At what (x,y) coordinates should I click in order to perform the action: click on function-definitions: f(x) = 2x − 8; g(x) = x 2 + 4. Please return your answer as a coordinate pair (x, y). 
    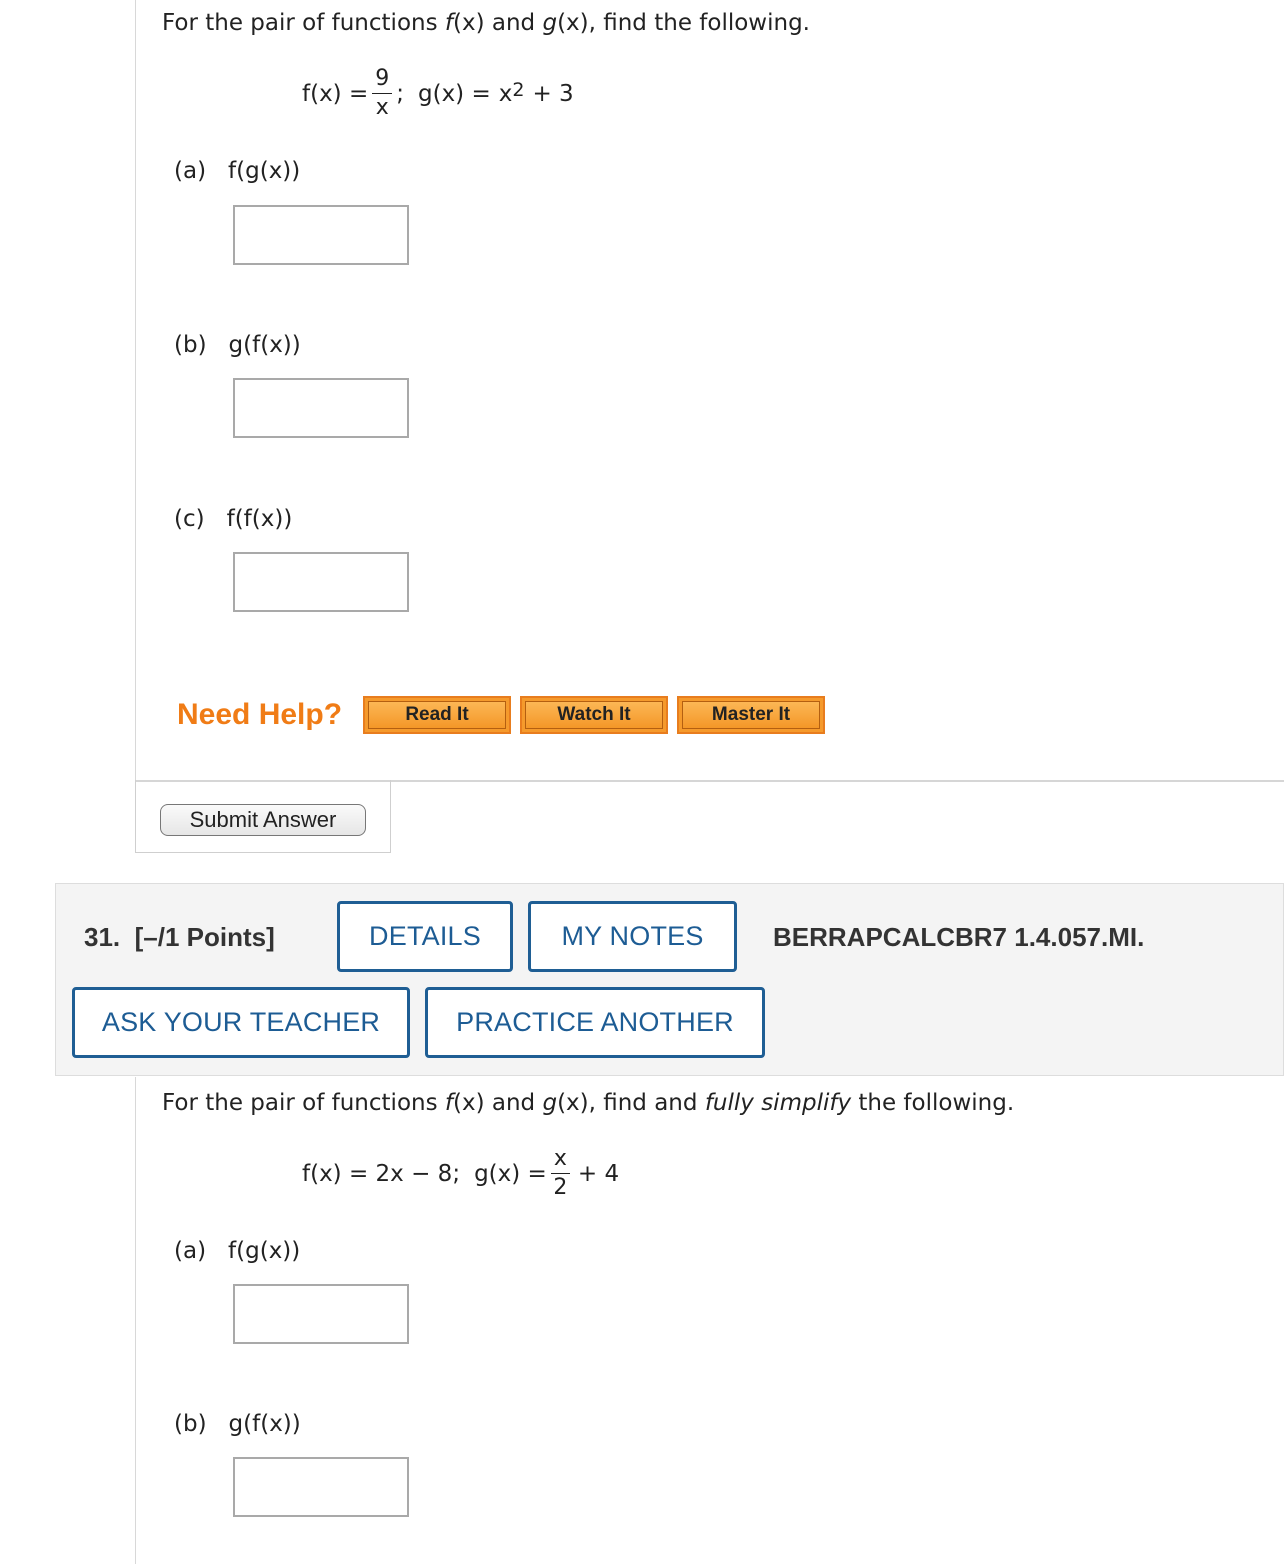
    Looking at the image, I should click on (461, 1173).